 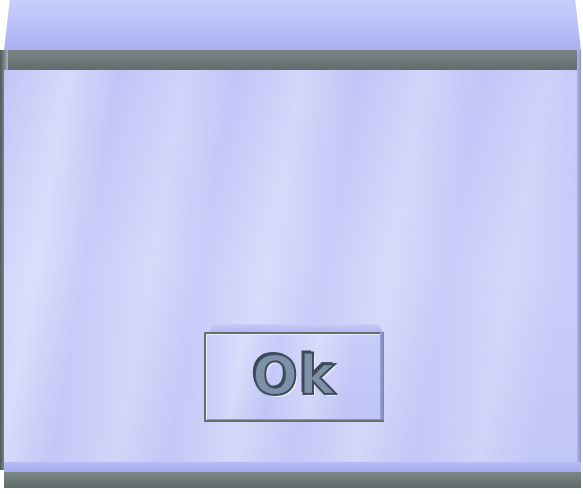 What do you see at coordinates (292, 25) in the screenshot?
I see `dialog-top-bevel` at bounding box center [292, 25].